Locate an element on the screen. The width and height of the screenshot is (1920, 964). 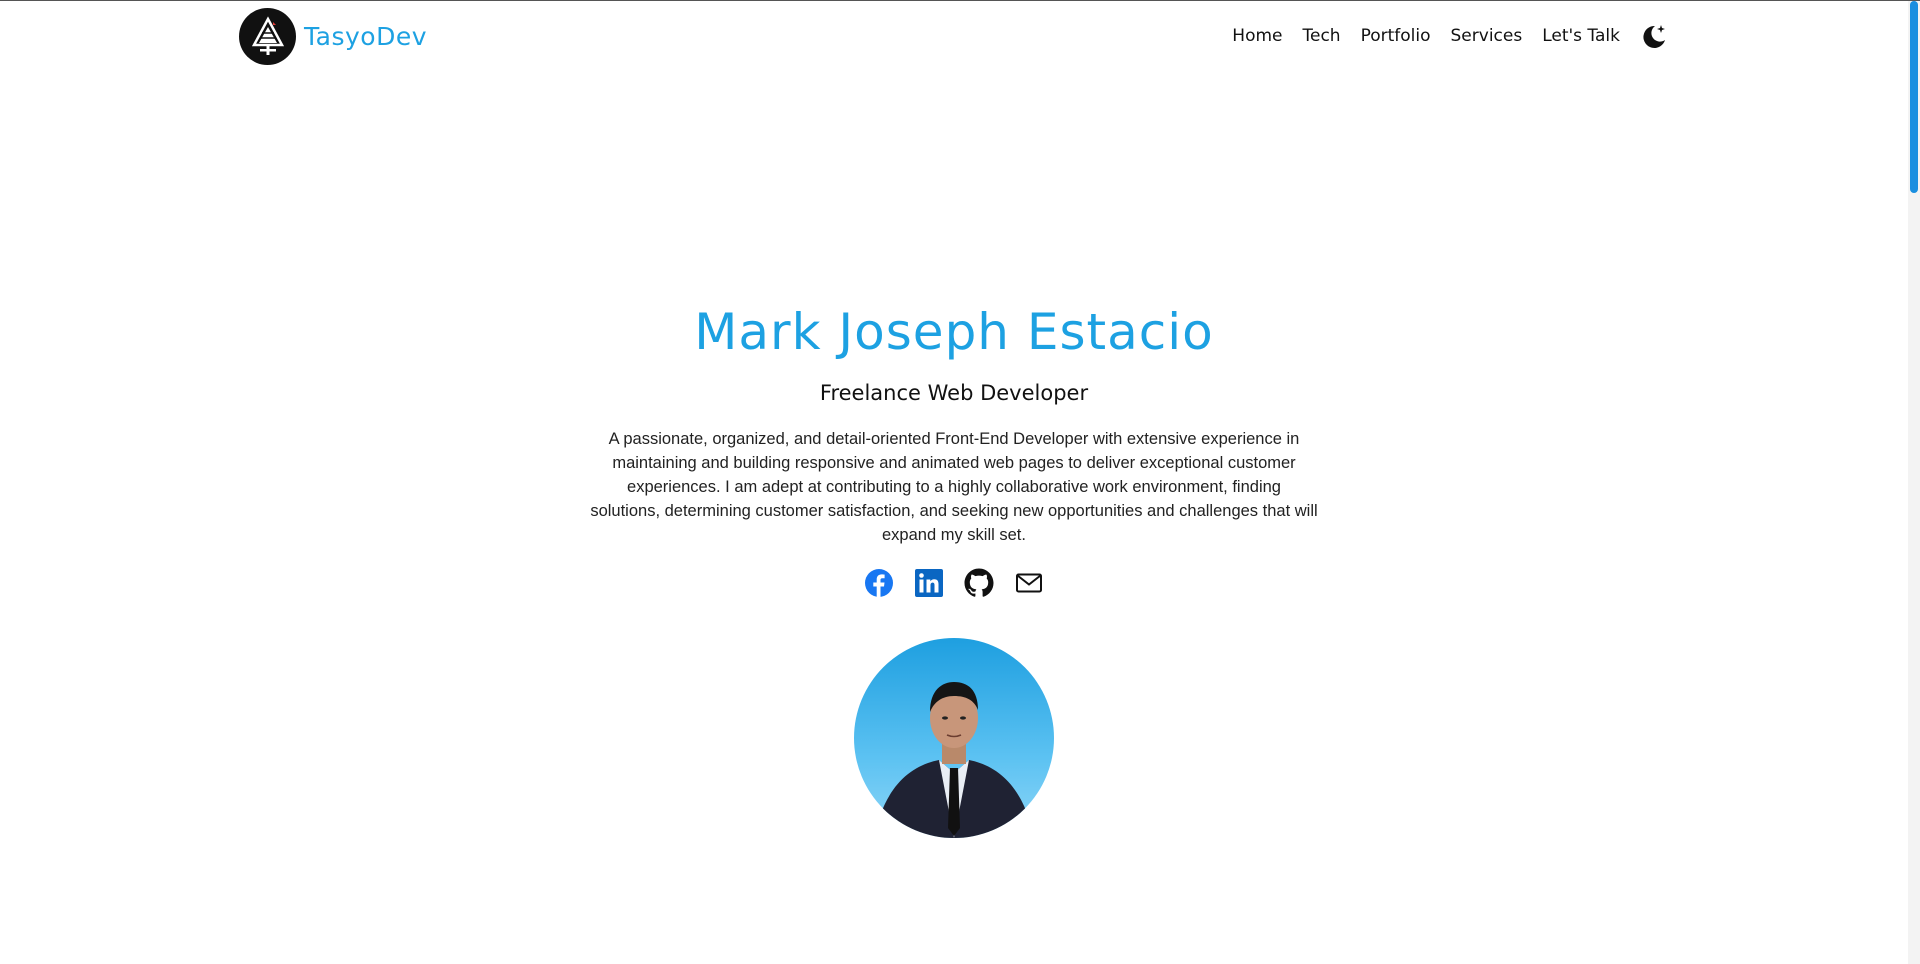
main-menu: Home Tech Portfolio Services Let's Talk is located at coordinates (1450, 36).